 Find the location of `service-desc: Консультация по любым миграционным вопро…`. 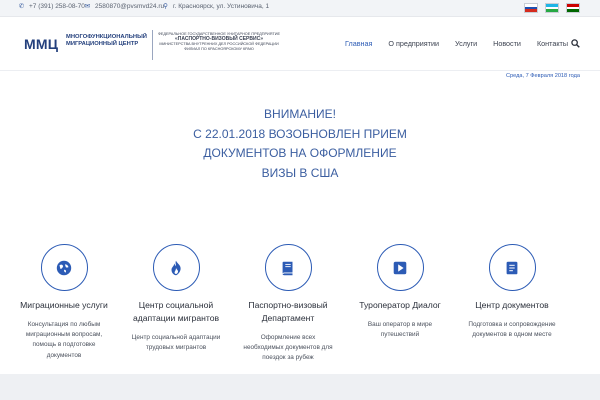

service-desc: Консультация по любым миграционным вопро… is located at coordinates (64, 340).